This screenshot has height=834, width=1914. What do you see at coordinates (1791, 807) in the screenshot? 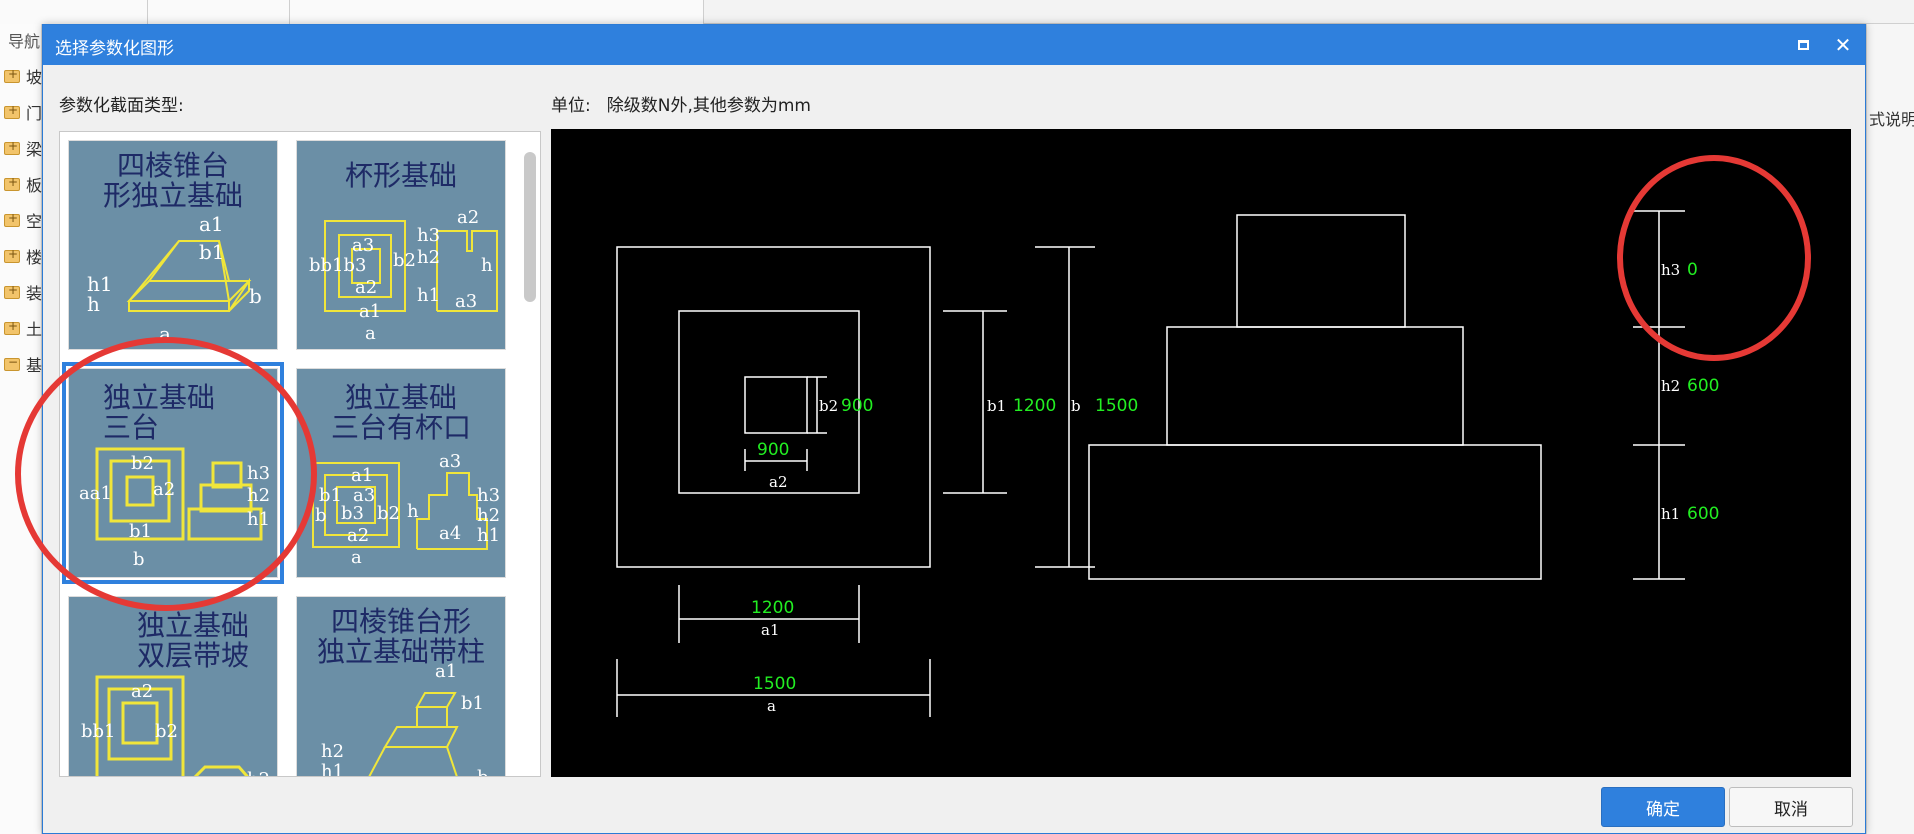
I see `cancel-button: 取消` at bounding box center [1791, 807].